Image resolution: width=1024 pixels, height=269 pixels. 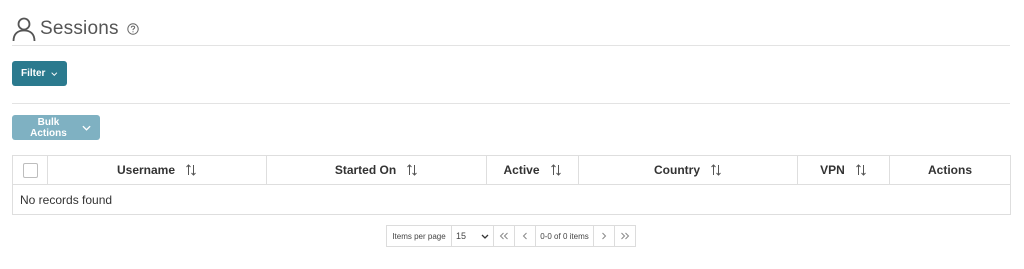 What do you see at coordinates (66, 199) in the screenshot?
I see `empty-message: No records found` at bounding box center [66, 199].